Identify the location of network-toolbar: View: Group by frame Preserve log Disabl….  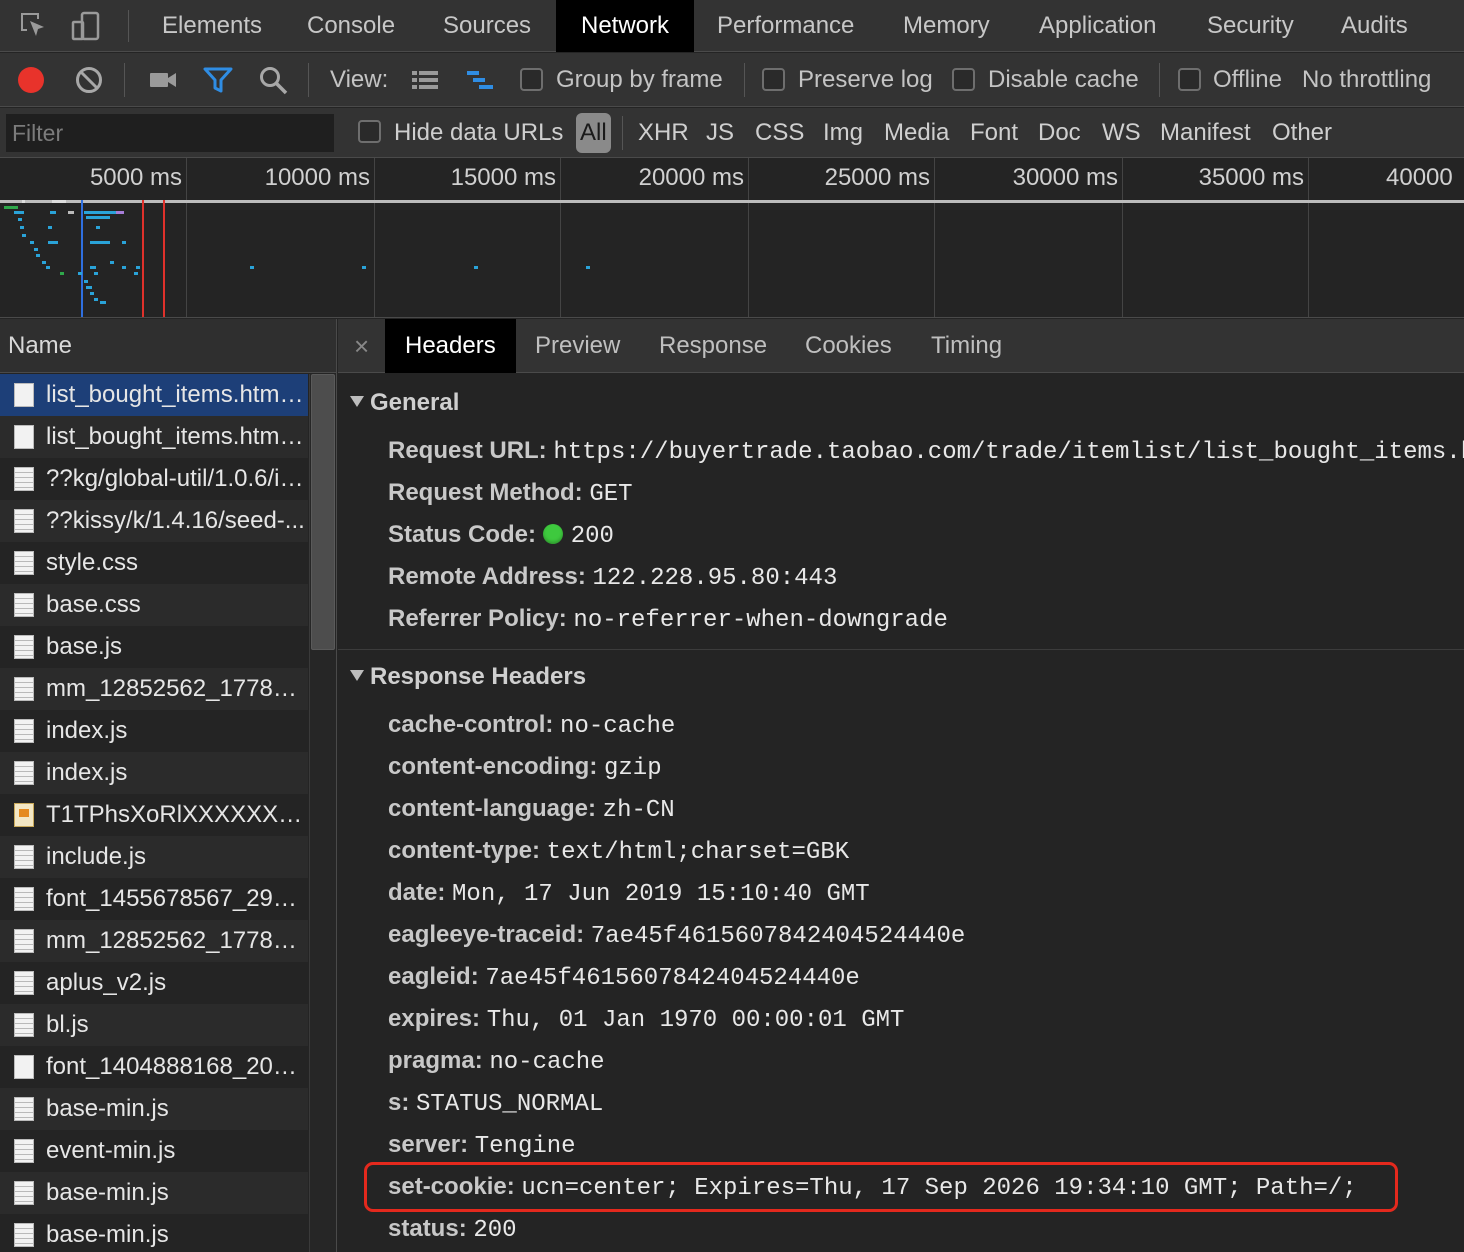
(732, 80).